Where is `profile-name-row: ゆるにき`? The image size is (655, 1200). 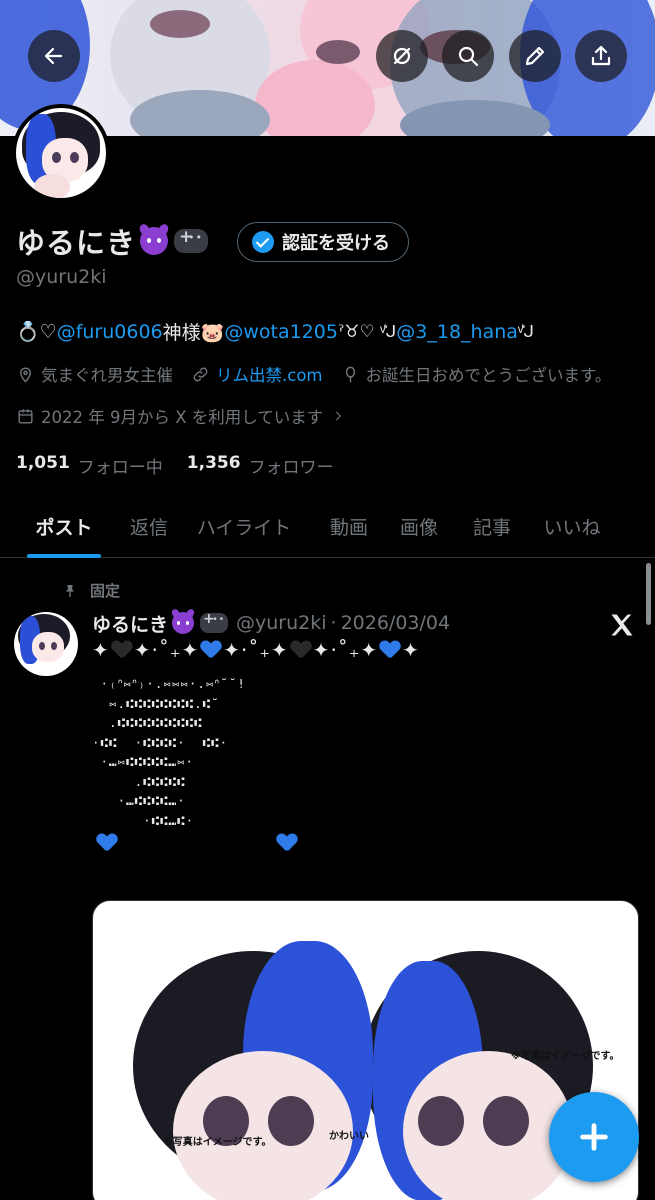 profile-name-row: ゆるにき is located at coordinates (112, 241).